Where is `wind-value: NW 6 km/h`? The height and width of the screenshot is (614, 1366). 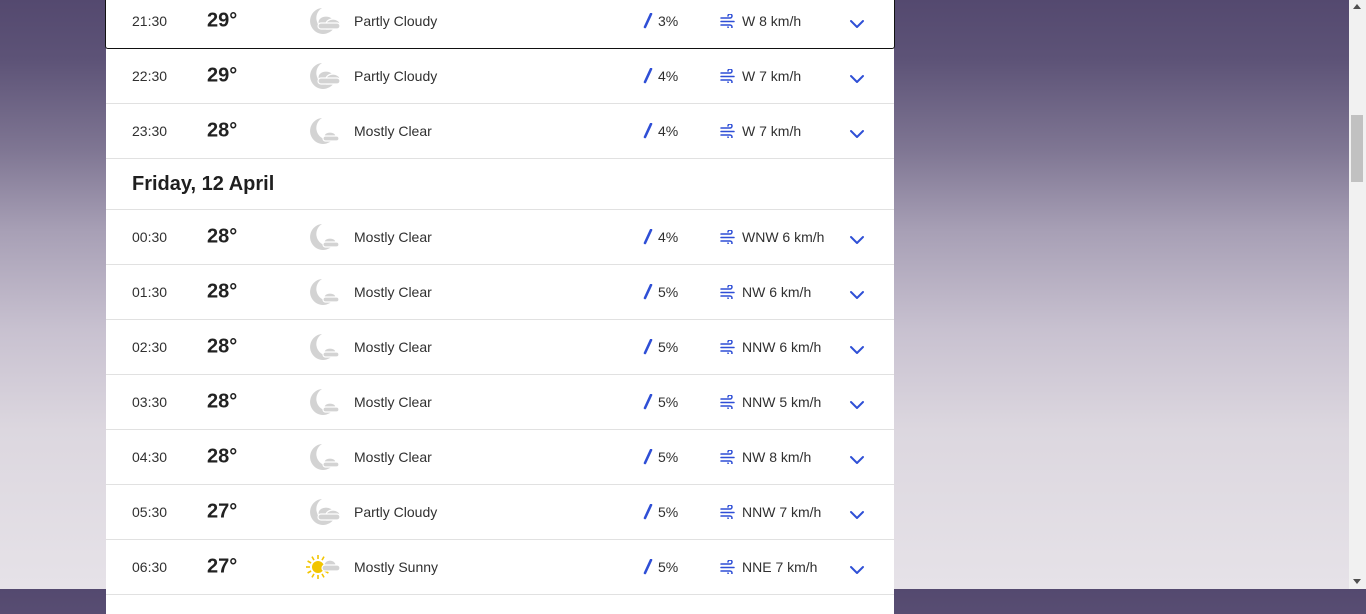 wind-value: NW 6 km/h is located at coordinates (777, 292).